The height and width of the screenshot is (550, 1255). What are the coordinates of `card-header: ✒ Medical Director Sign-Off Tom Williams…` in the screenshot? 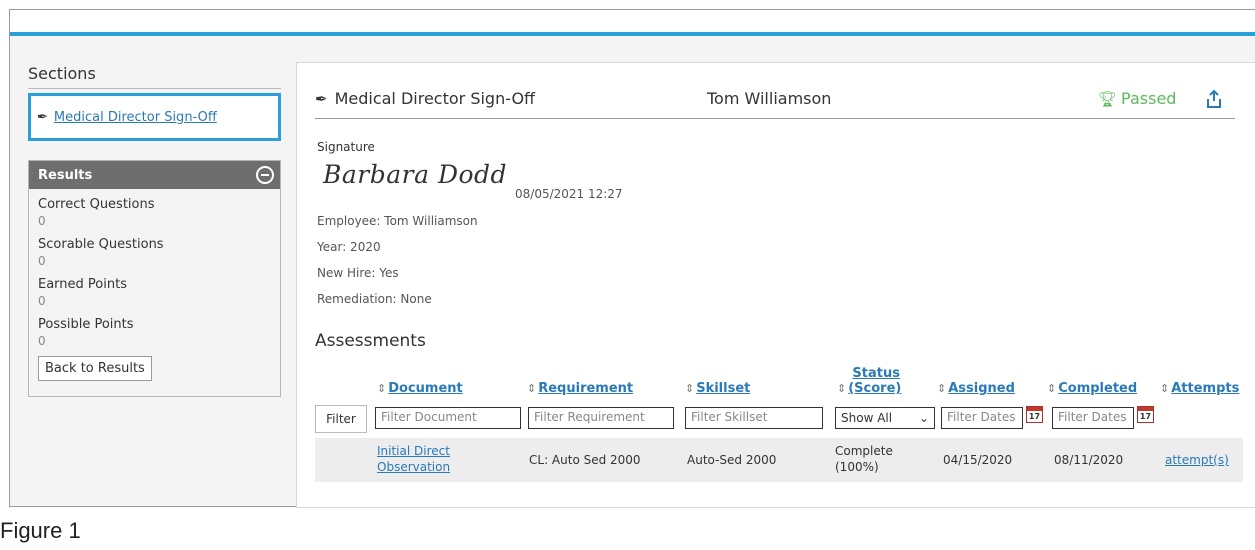 It's located at (775, 103).